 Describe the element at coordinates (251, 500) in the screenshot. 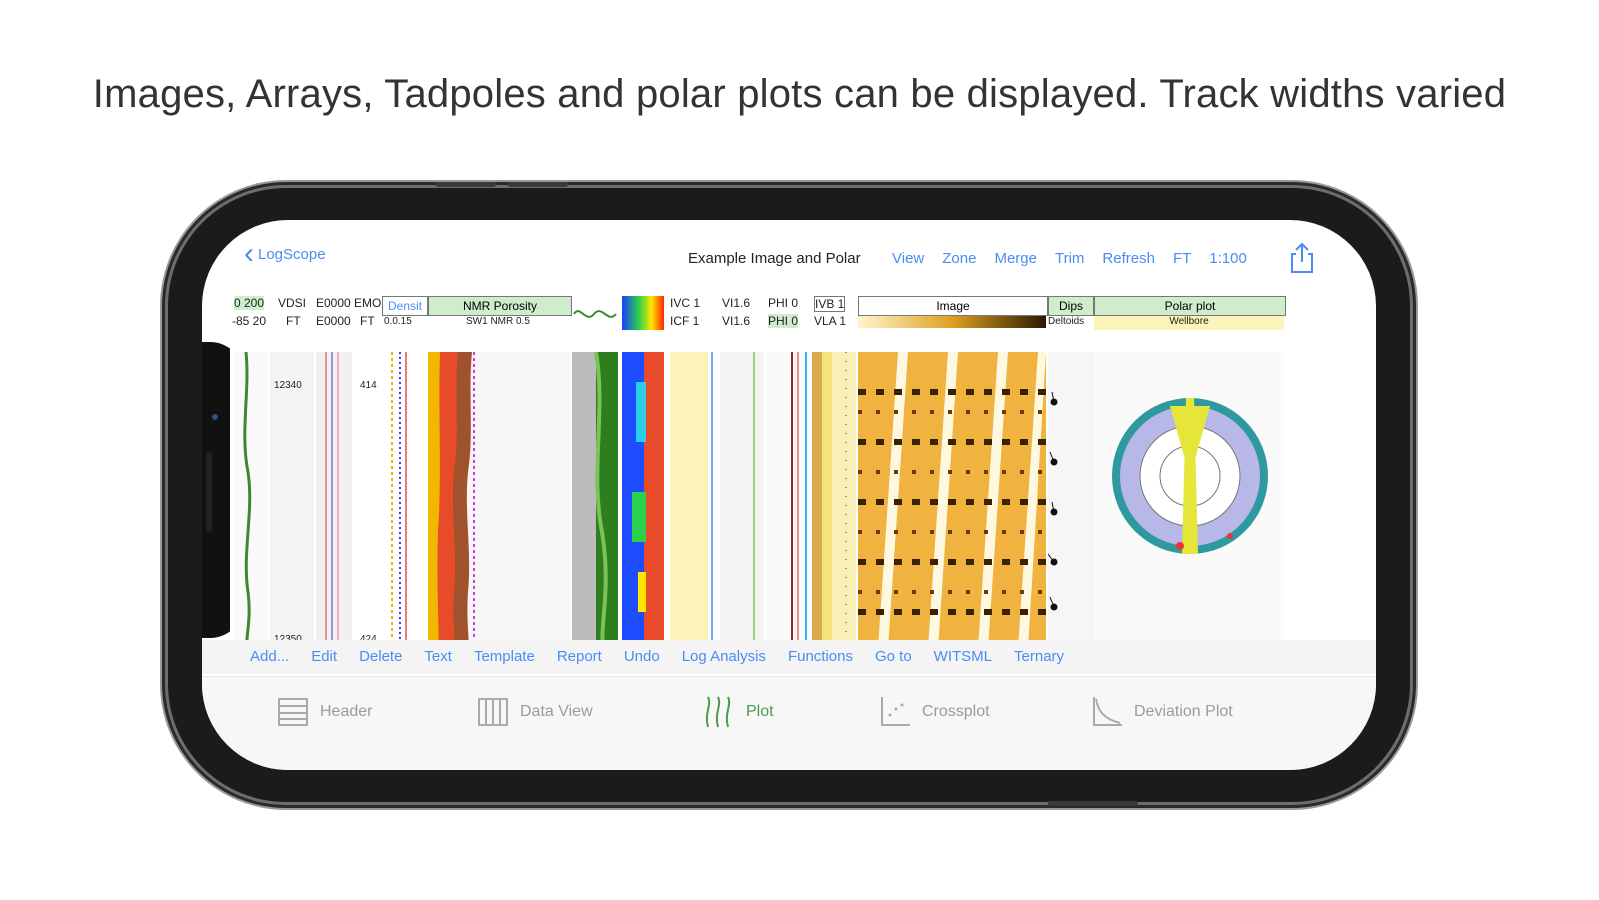

I see `gamma-track` at that location.